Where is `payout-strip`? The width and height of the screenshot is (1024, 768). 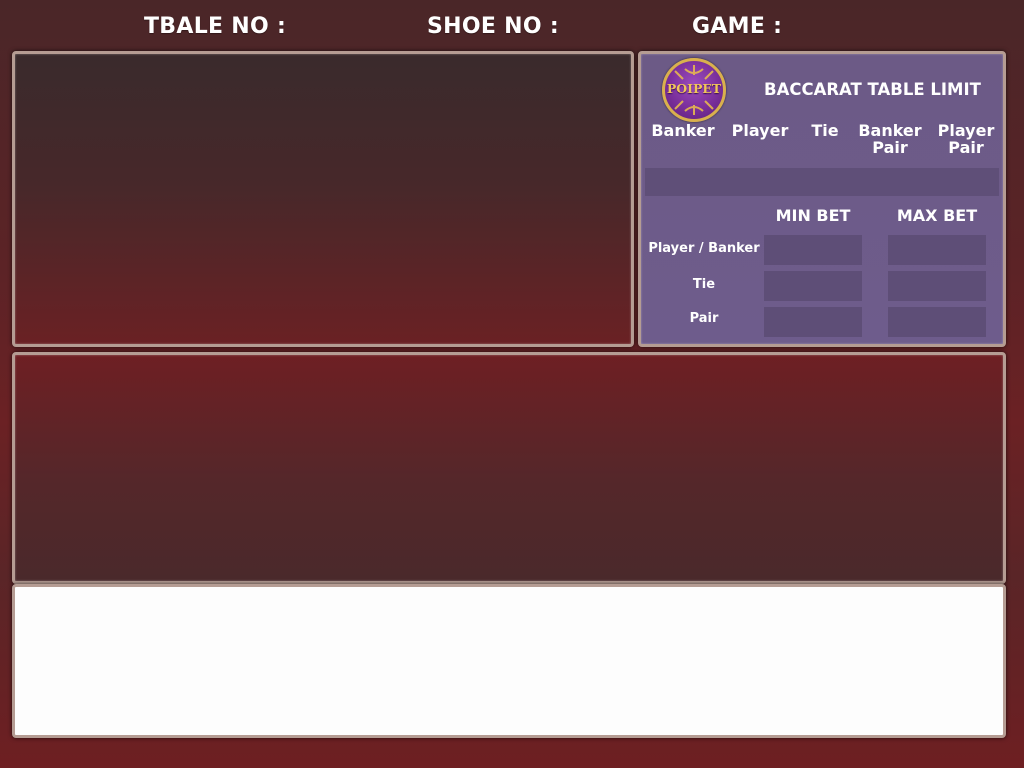
payout-strip is located at coordinates (822, 182).